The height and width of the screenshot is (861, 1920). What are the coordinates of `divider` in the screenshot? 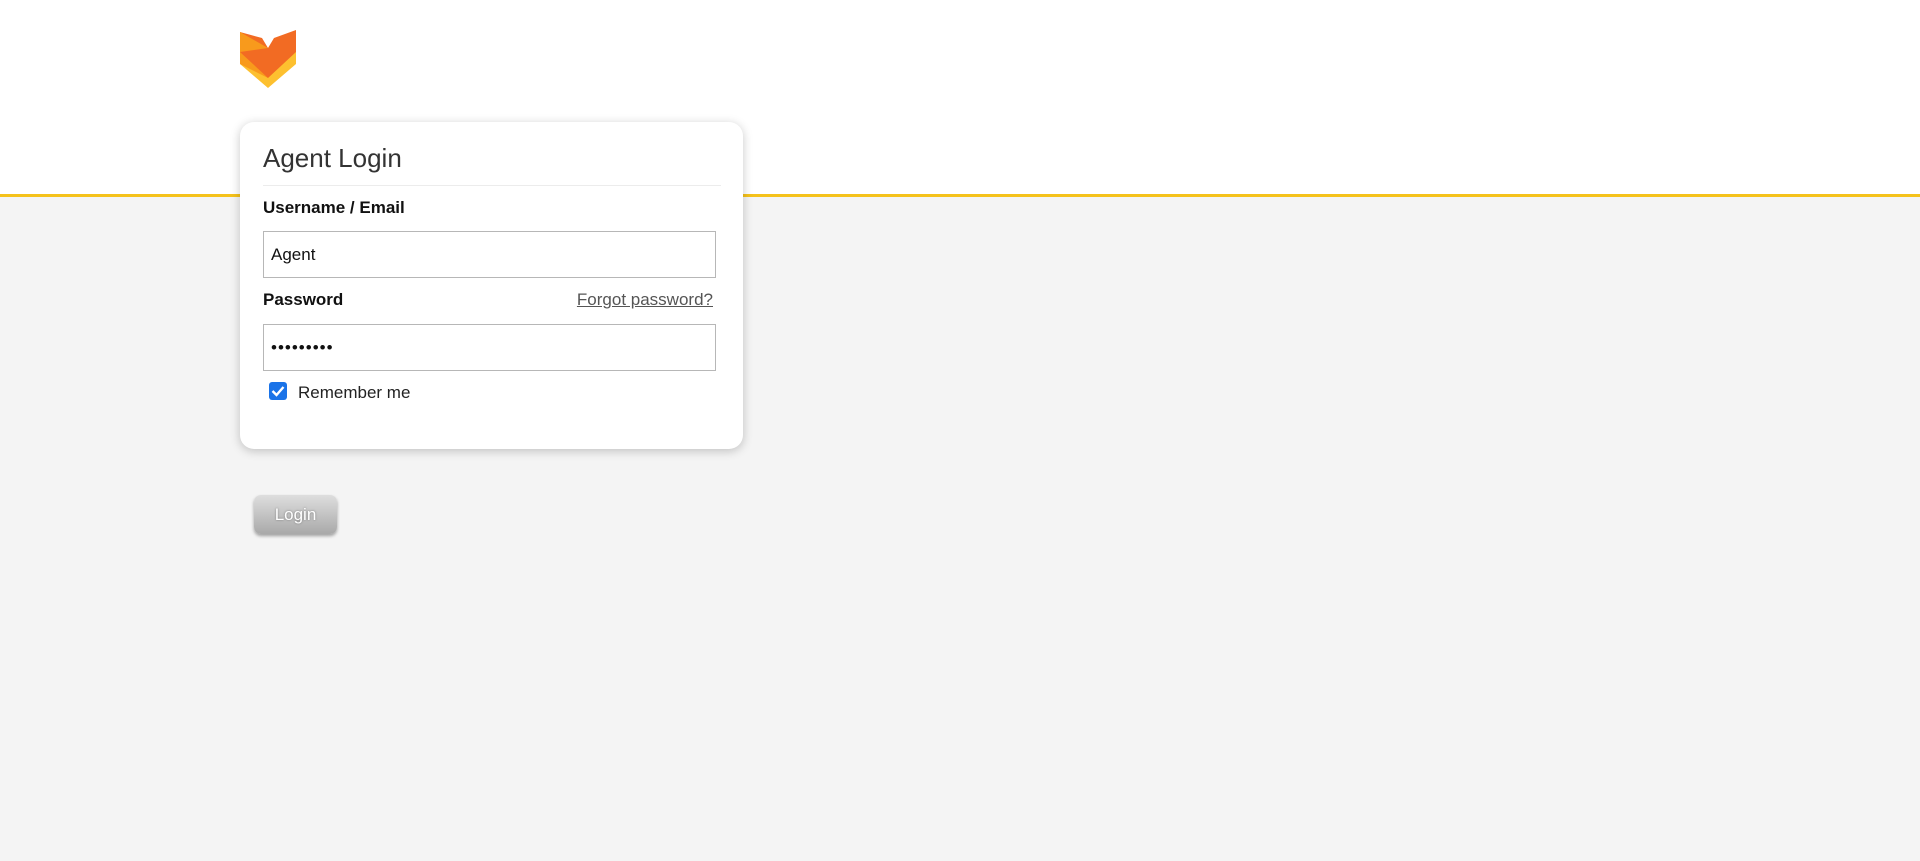 It's located at (492, 185).